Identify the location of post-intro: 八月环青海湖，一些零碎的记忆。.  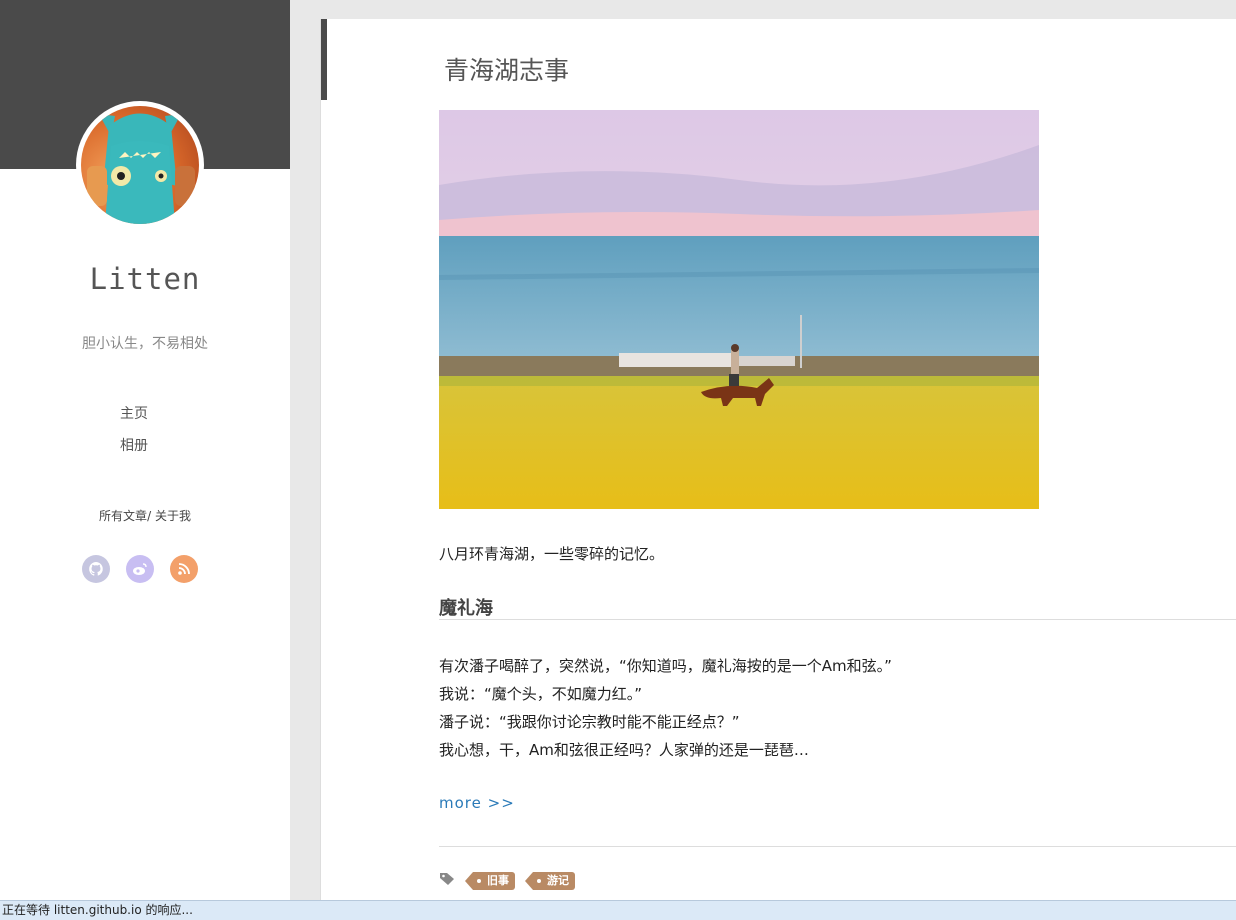
(552, 554).